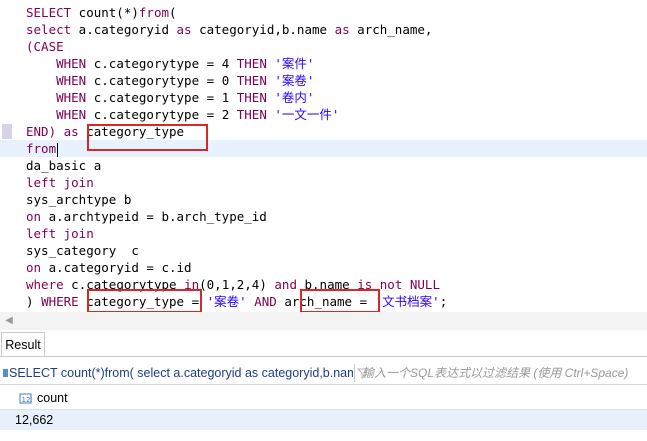 The image size is (647, 441). Describe the element at coordinates (23, 344) in the screenshot. I see `tab-result: Result` at that location.